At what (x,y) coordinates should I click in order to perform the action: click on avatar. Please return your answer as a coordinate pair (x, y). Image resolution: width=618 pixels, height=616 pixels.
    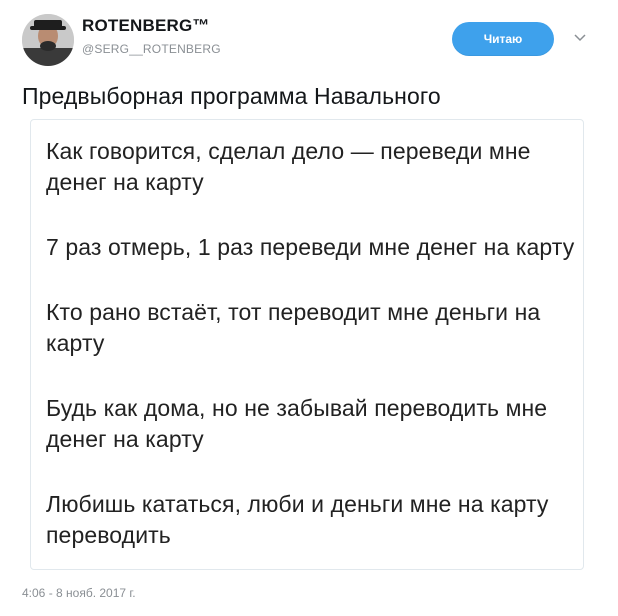
    Looking at the image, I should click on (48, 40).